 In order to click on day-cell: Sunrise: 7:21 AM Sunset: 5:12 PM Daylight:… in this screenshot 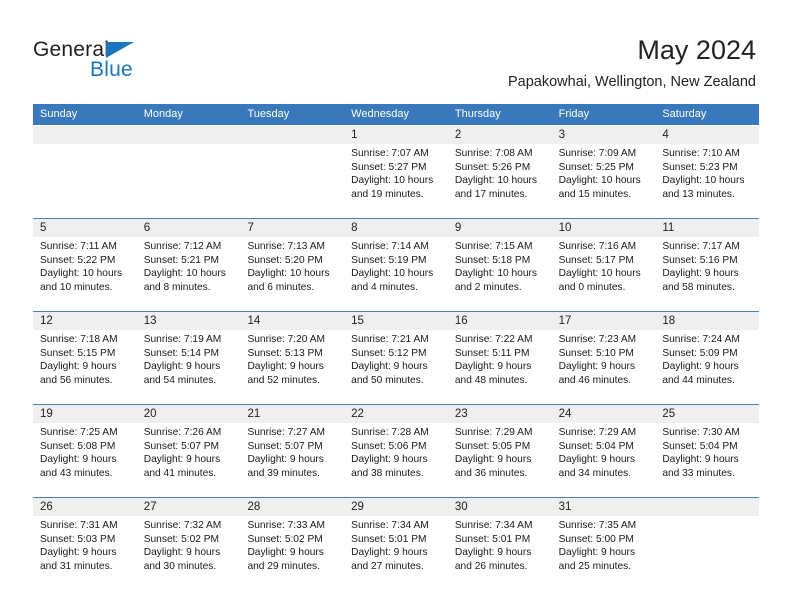, I will do `click(396, 367)`.